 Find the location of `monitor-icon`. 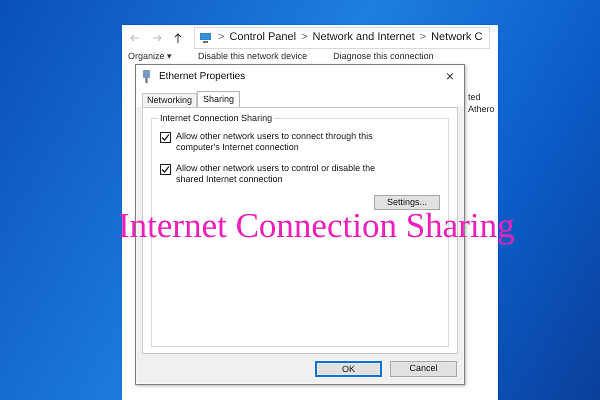

monitor-icon is located at coordinates (206, 37).